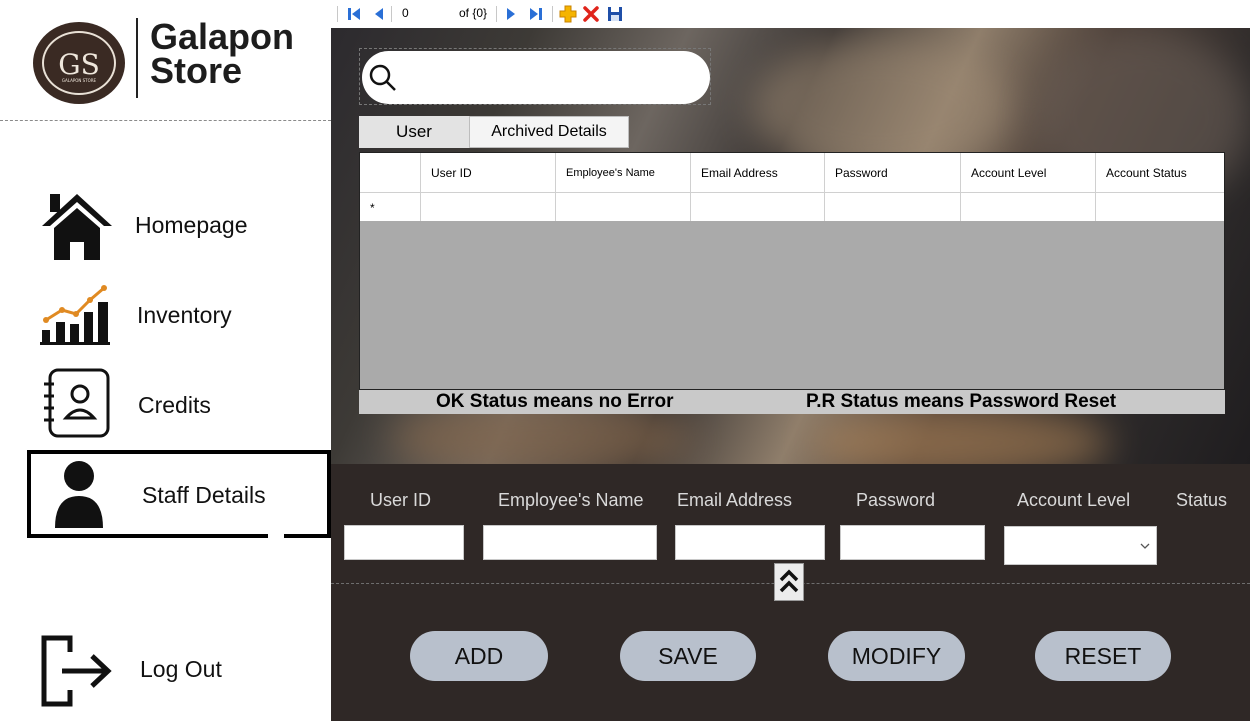 This screenshot has width=1250, height=721. I want to click on chart-icon, so click(75, 315).